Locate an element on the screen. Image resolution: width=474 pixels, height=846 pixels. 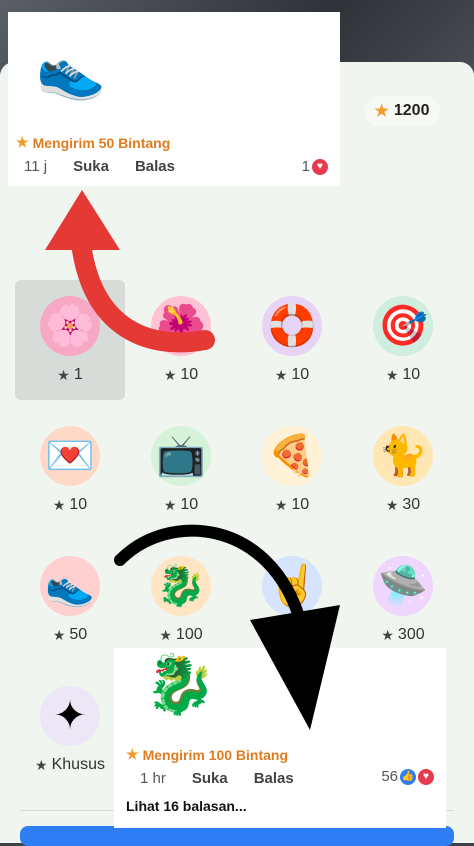
black-arrow-head is located at coordinates (295, 667).